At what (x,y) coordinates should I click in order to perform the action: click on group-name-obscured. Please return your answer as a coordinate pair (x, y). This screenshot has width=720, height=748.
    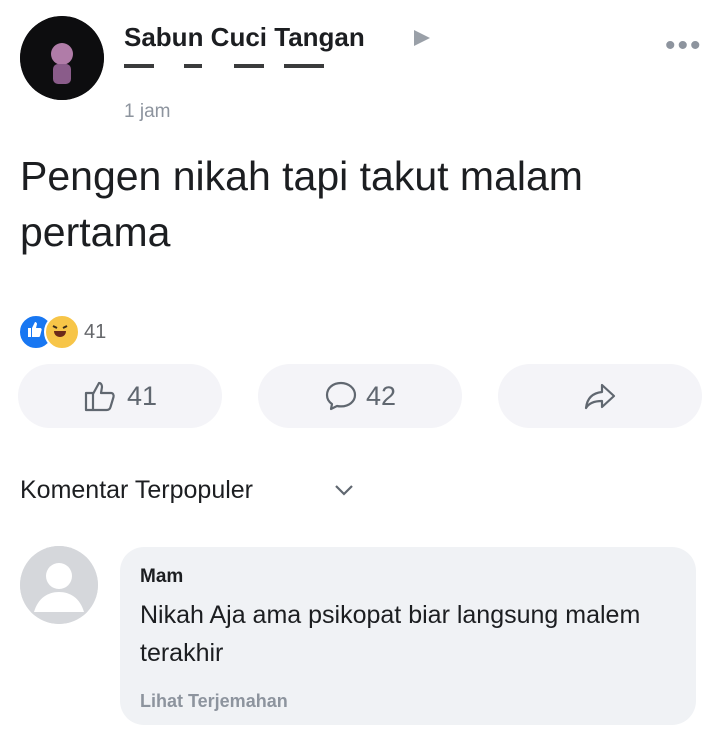
    Looking at the image, I should click on (254, 65).